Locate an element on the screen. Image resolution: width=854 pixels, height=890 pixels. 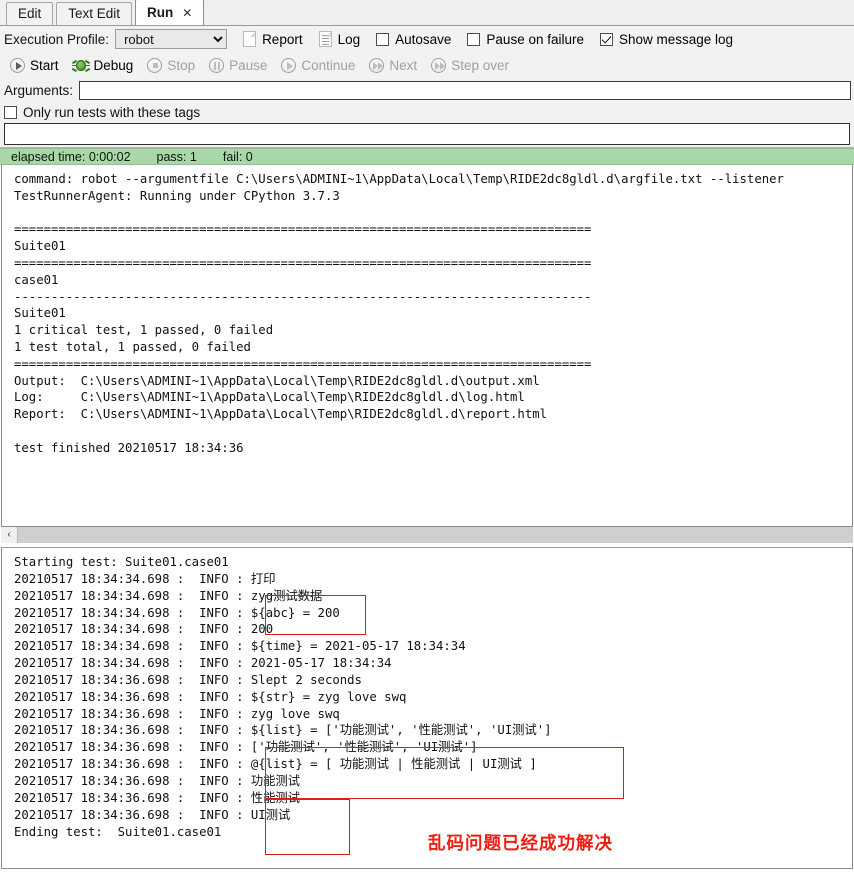
execution-profile-label: Execution Profile: is located at coordinates (57, 39).